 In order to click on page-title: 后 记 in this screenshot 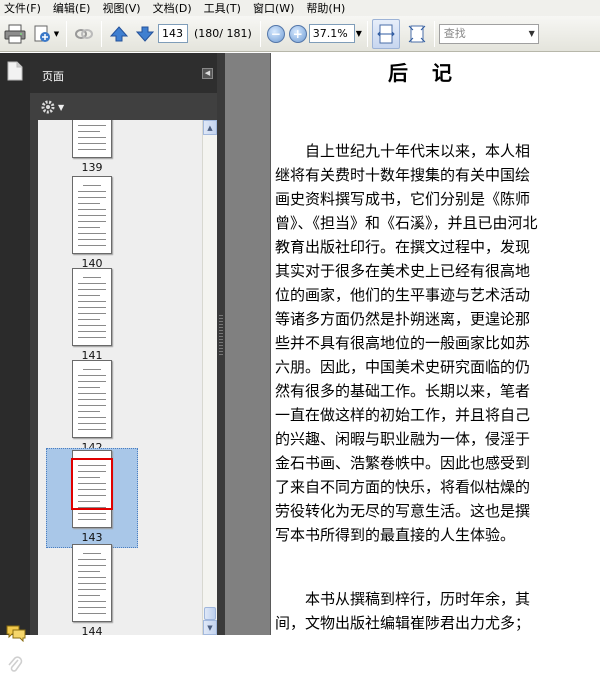, I will do `click(421, 73)`.